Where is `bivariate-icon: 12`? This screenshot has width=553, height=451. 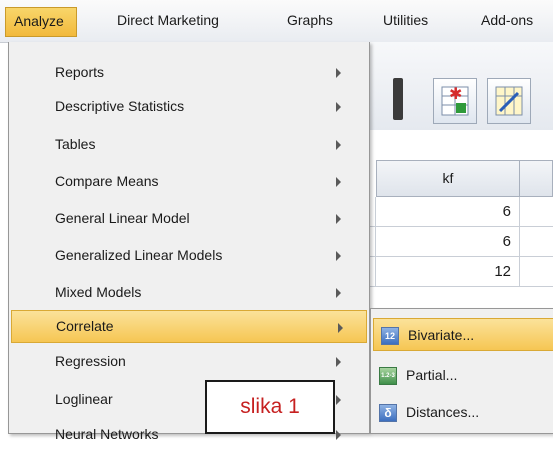 bivariate-icon: 12 is located at coordinates (390, 336).